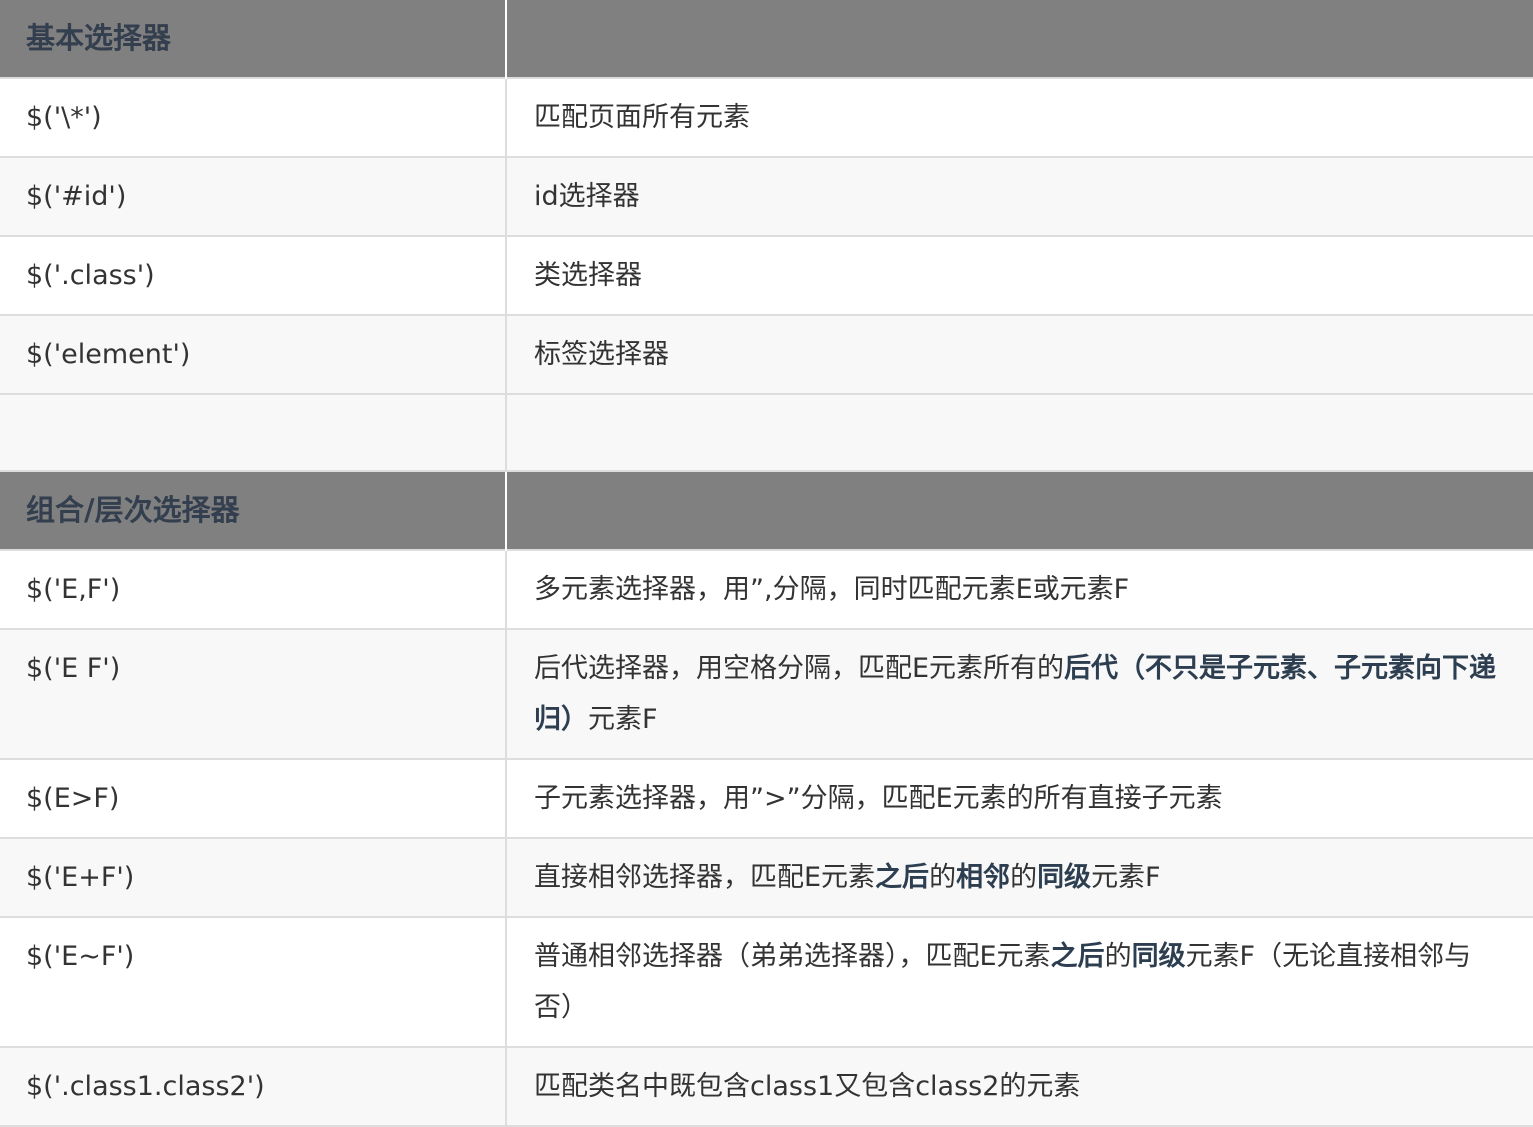  I want to click on table-row: $('#id') id选择器, so click(766, 196).